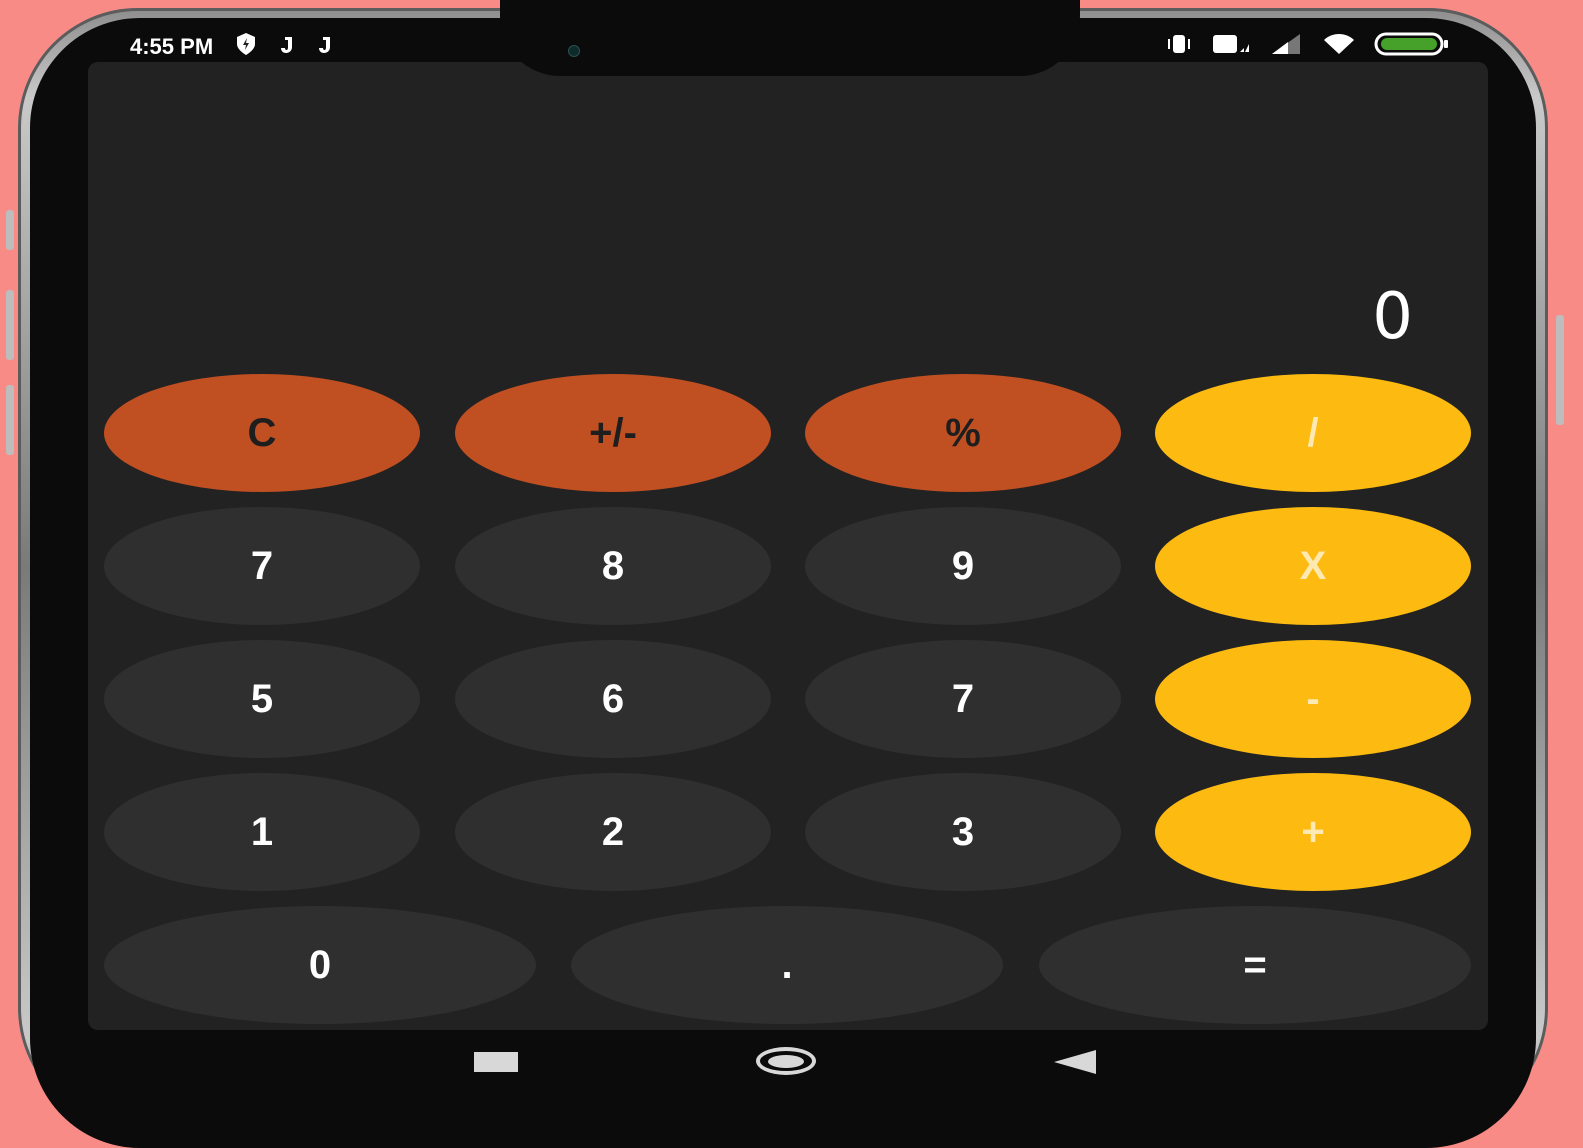 The height and width of the screenshot is (1148, 1583). Describe the element at coordinates (963, 832) in the screenshot. I see `key-3-button: 3` at that location.